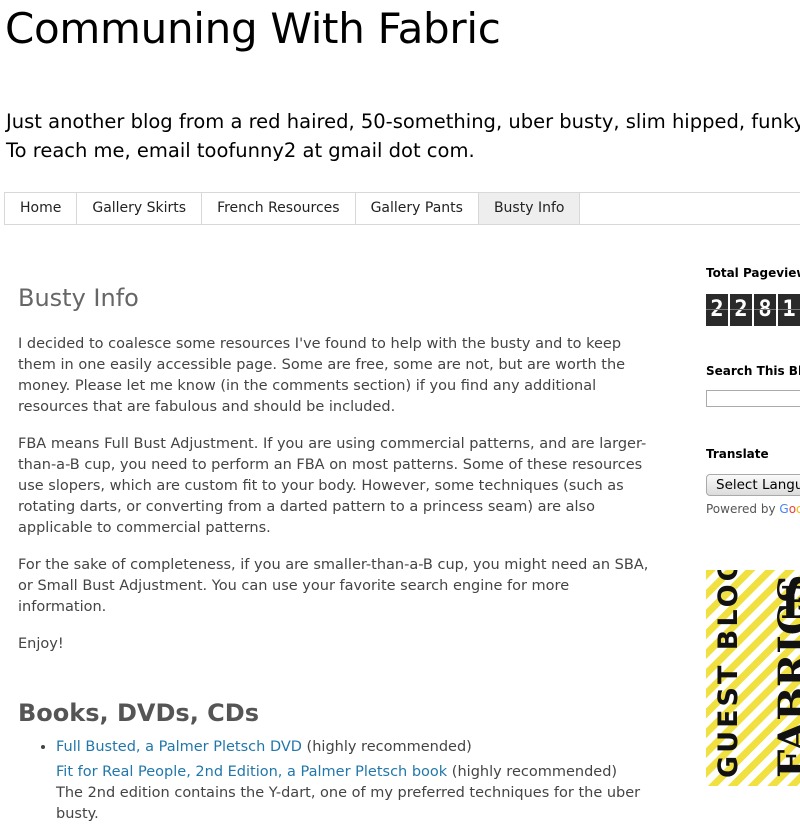 The image size is (800, 825). I want to click on tab-gallery-pants: Gallery Pants, so click(417, 208).